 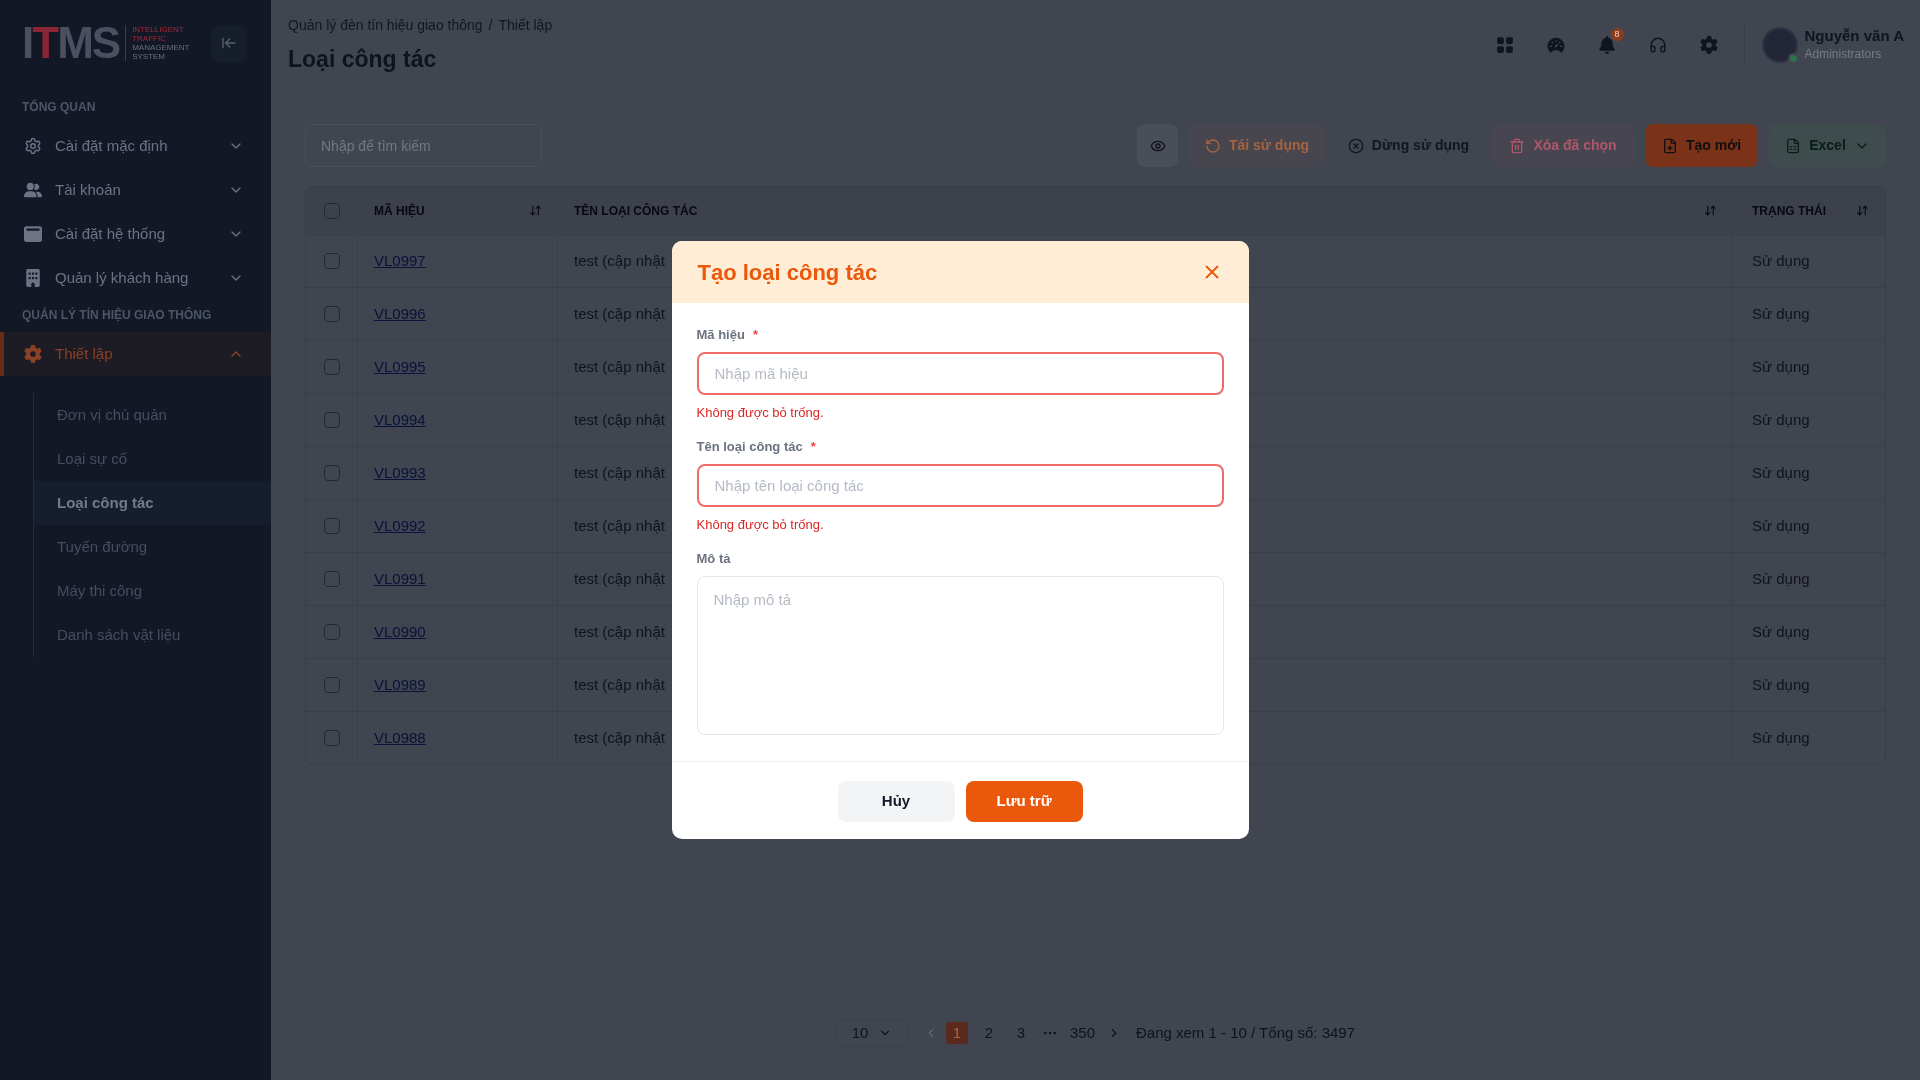 I want to click on gear-icon, so click(x=33, y=354).